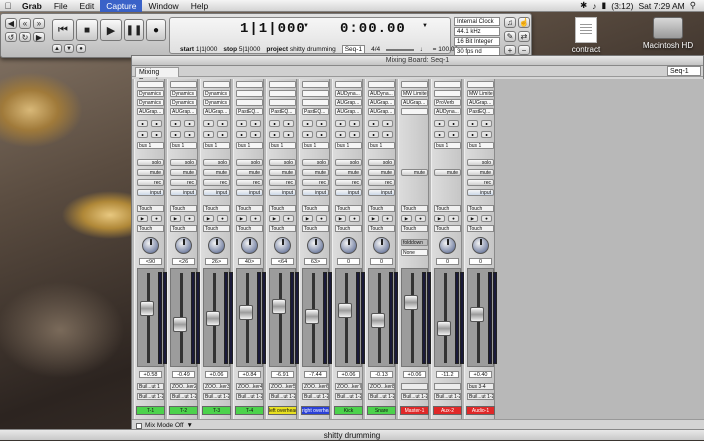 This screenshot has width=704, height=441. I want to click on insert-slot: ProVerb, so click(447, 102).